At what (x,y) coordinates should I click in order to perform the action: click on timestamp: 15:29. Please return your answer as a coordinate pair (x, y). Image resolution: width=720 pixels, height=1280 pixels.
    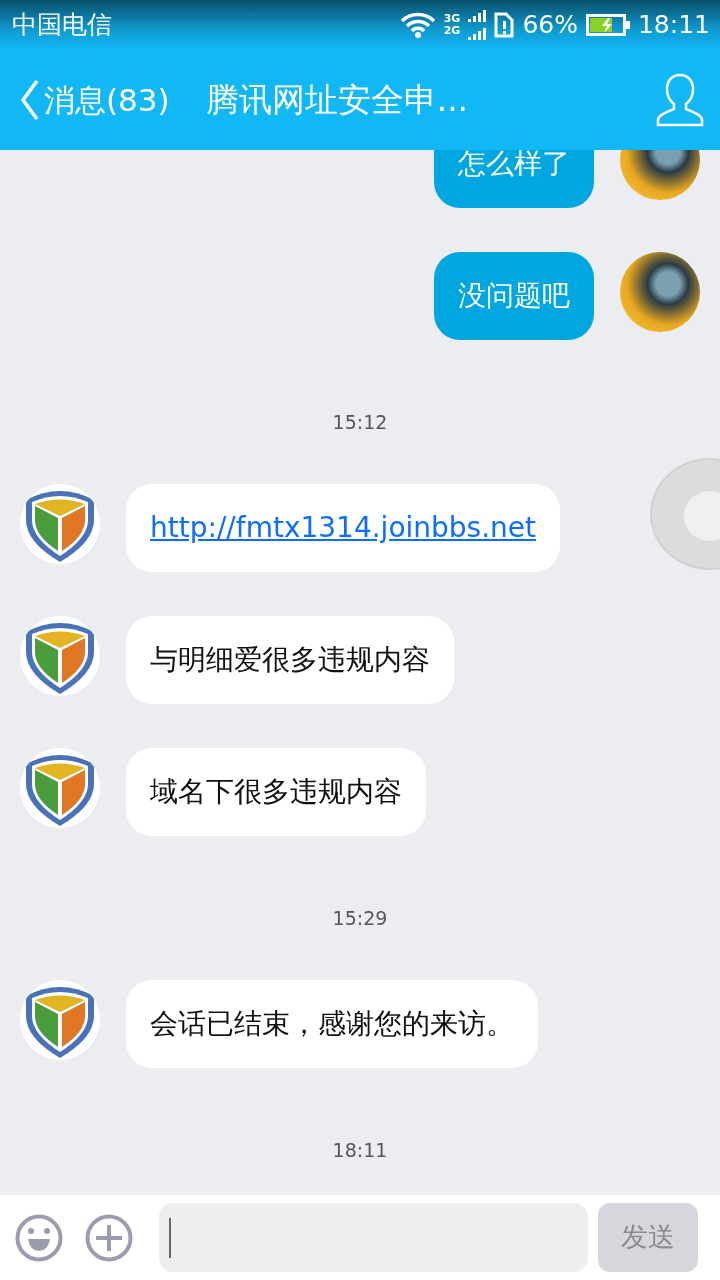
    Looking at the image, I should click on (360, 918).